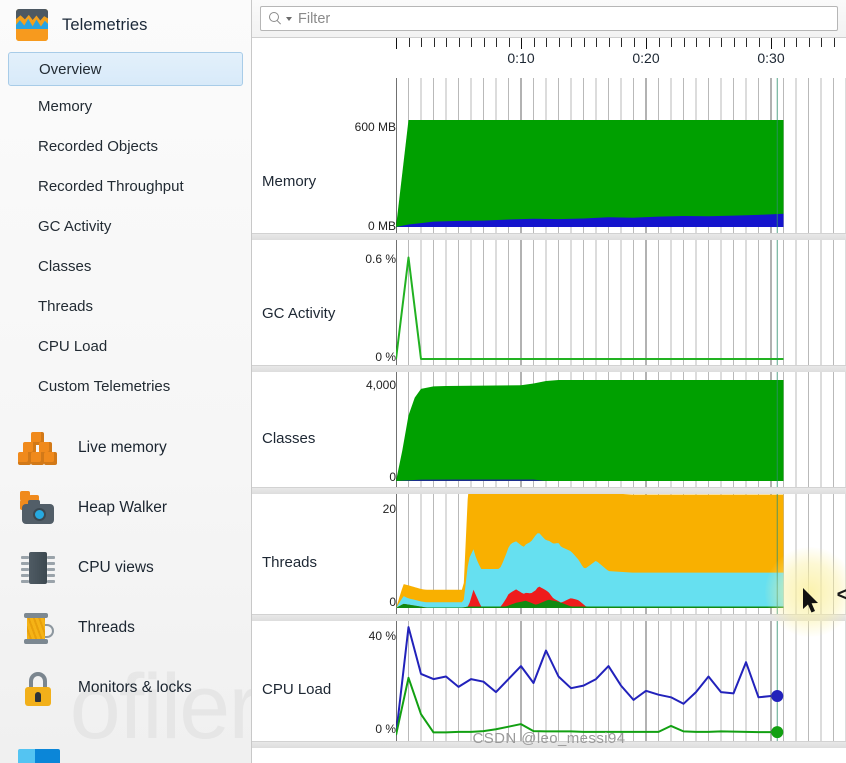 The height and width of the screenshot is (763, 846). I want to click on sidebar-item-label: GC Activity, so click(75, 226).